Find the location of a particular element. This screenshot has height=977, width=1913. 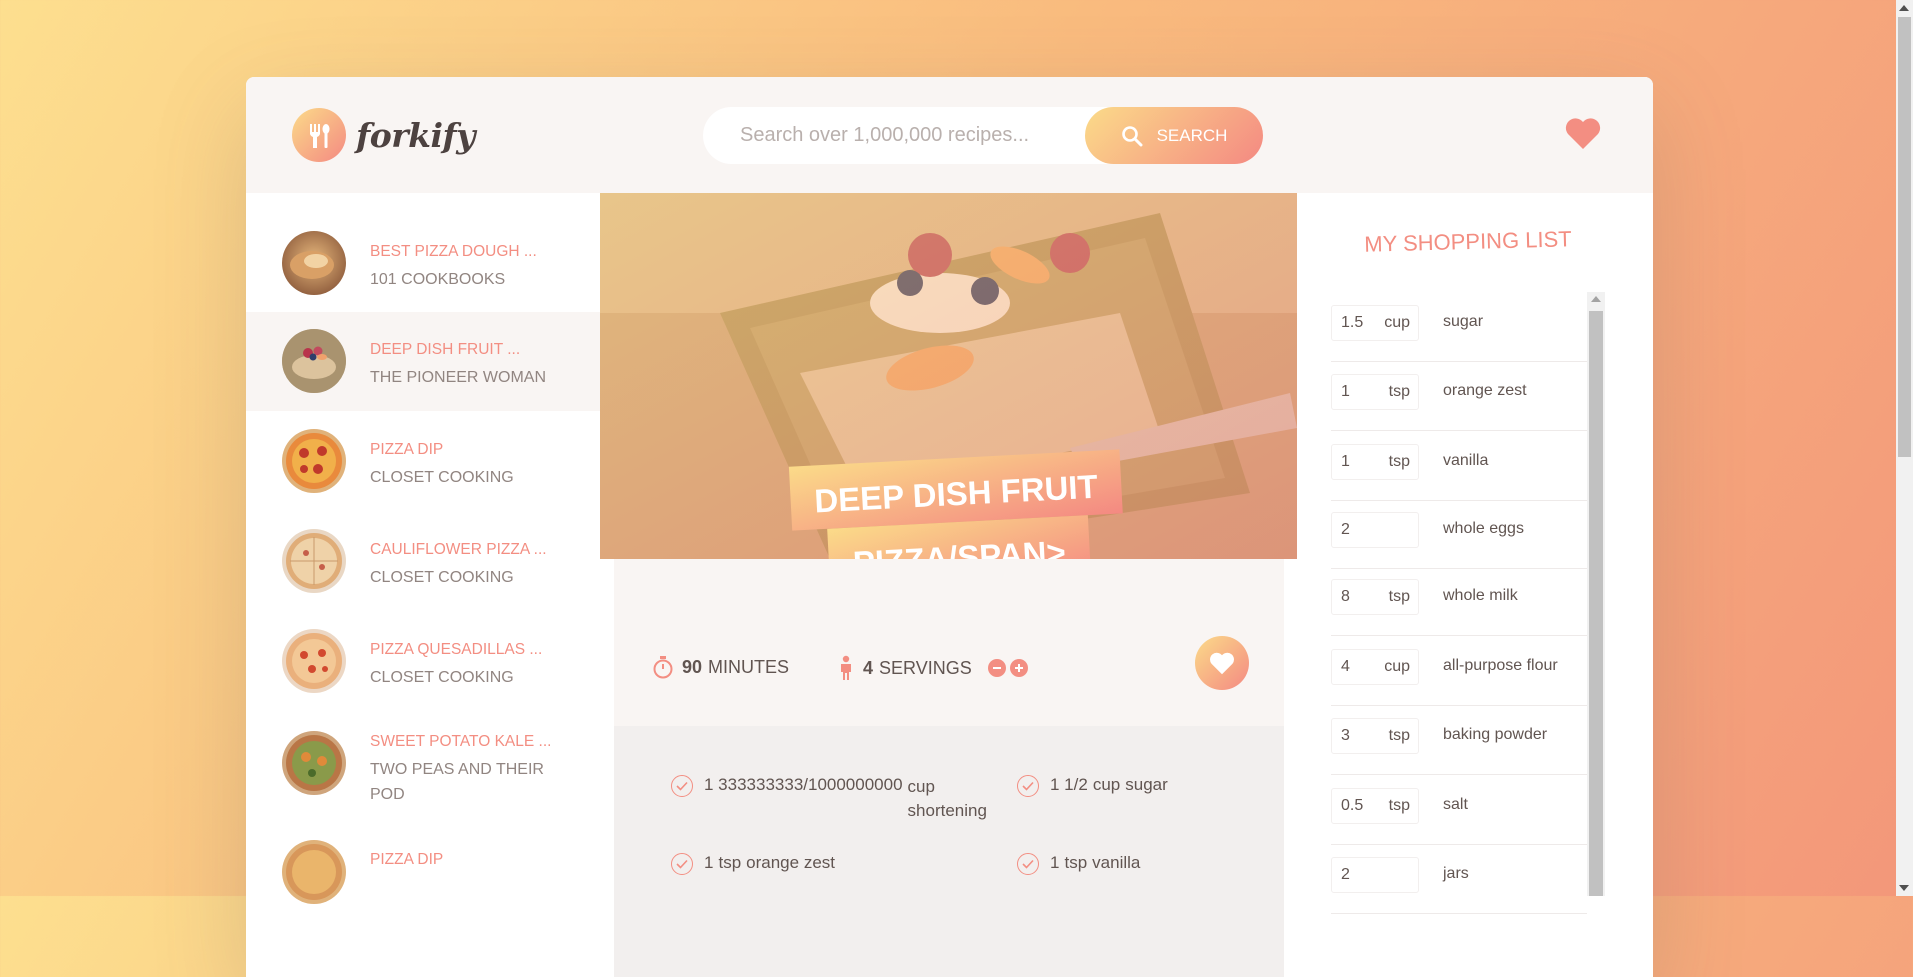

shopping-item: 3 tsp baking powder is located at coordinates (1459, 740).